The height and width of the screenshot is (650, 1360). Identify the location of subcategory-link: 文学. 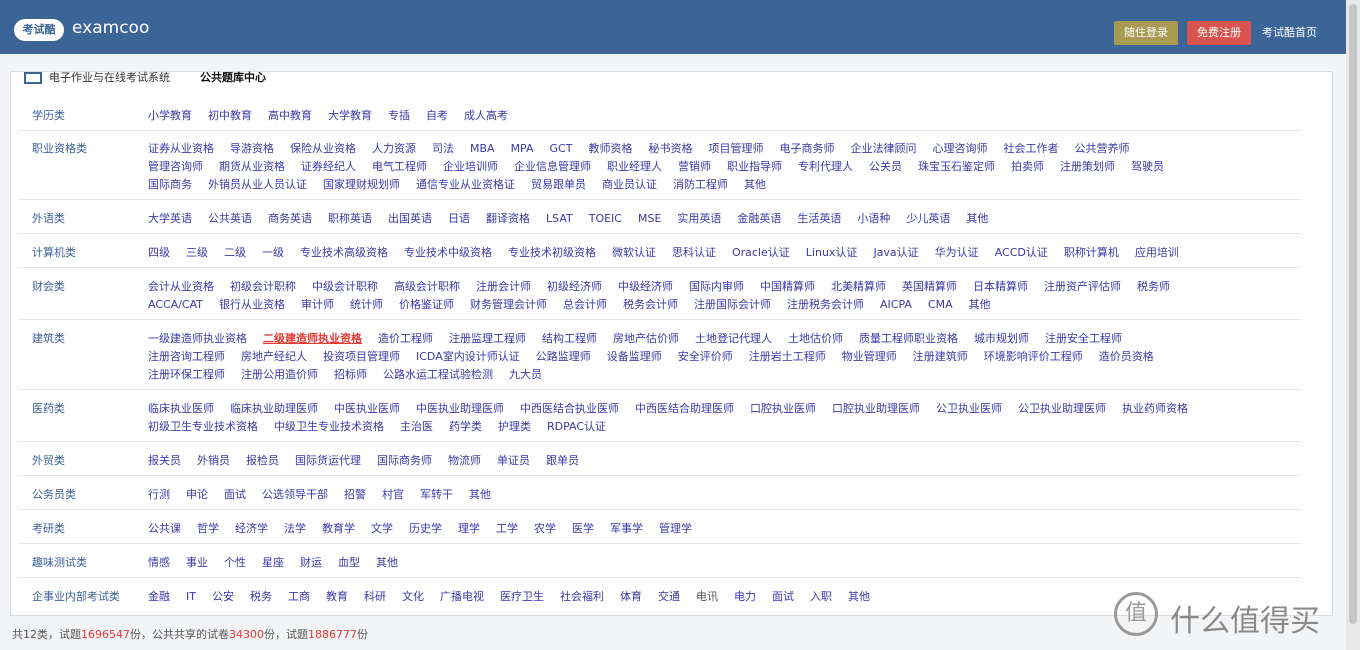
(382, 528).